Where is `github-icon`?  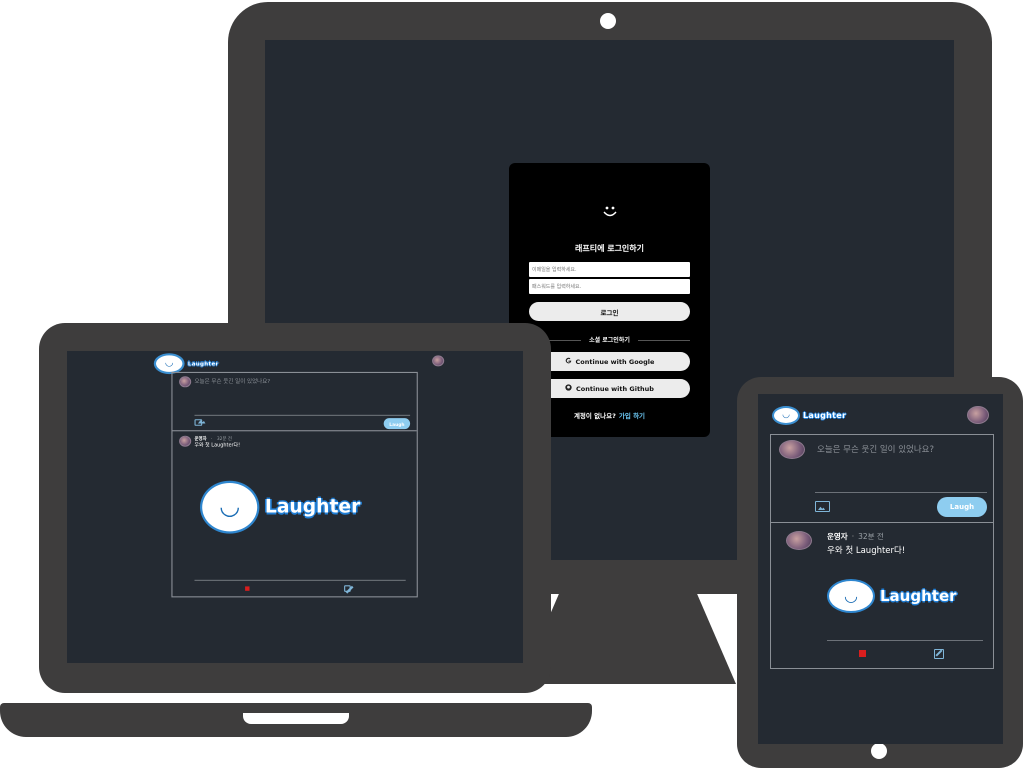
github-icon is located at coordinates (568, 388).